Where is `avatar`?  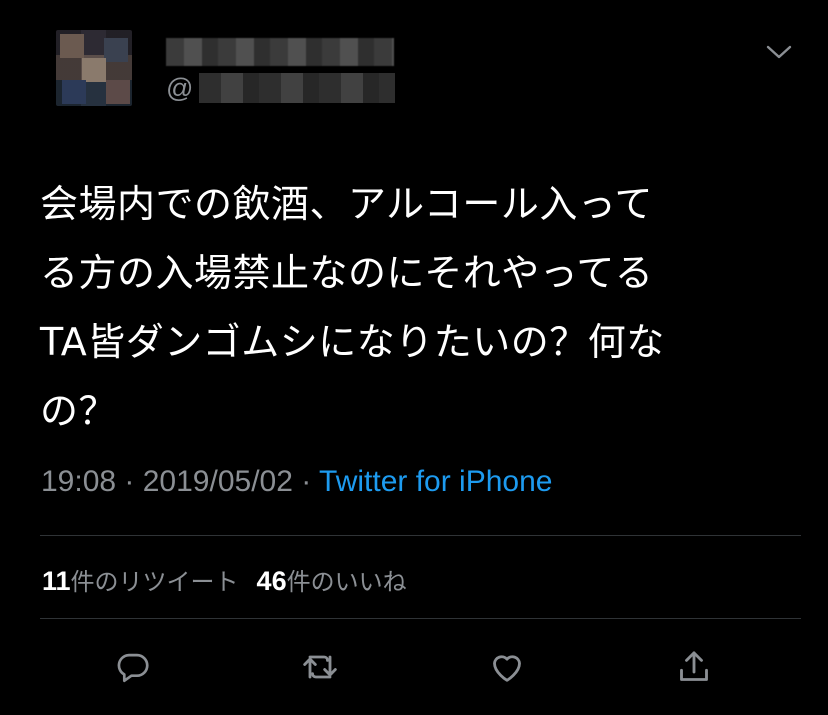 avatar is located at coordinates (94, 68).